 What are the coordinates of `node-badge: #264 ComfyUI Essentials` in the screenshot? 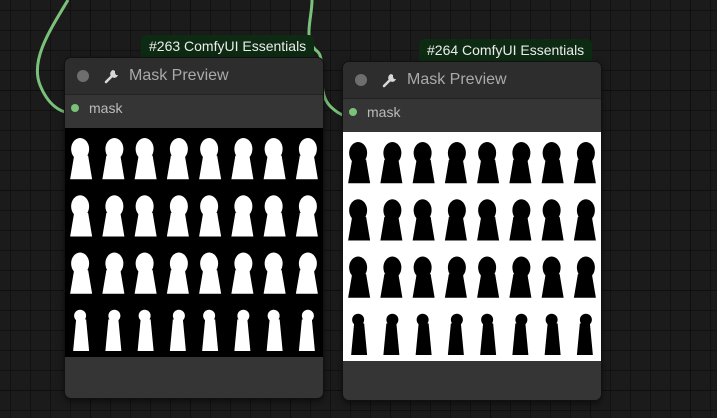 It's located at (506, 50).